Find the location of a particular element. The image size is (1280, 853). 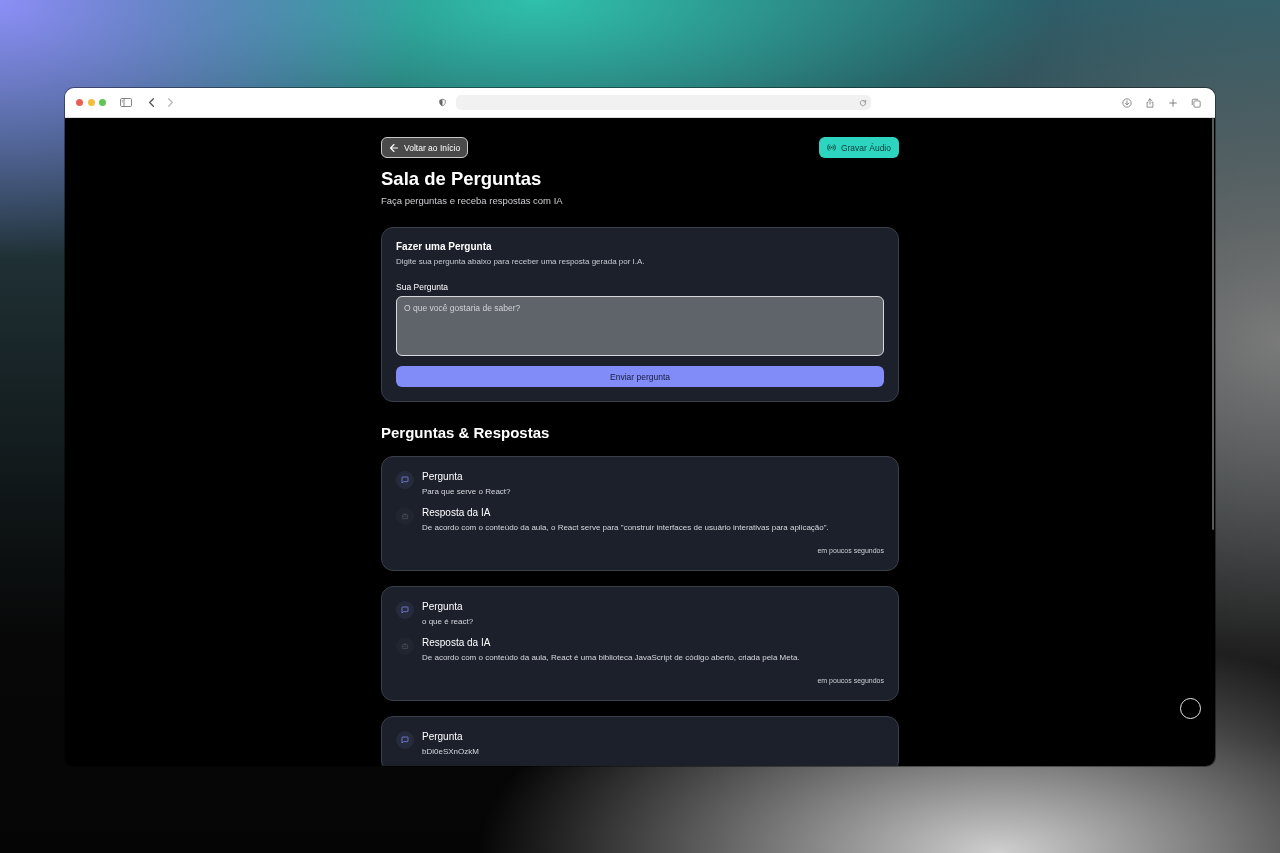

scrollbar-thumb is located at coordinates (1213, 324).